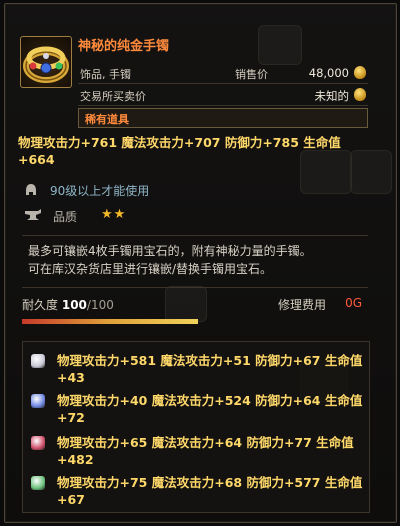 This screenshot has width=400, height=526. I want to click on durability-current: 100, so click(74, 305).